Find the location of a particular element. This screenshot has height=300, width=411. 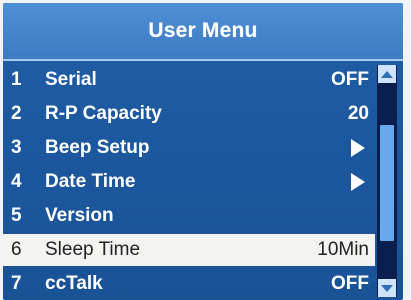

scrollbar-thumb is located at coordinates (387, 183).